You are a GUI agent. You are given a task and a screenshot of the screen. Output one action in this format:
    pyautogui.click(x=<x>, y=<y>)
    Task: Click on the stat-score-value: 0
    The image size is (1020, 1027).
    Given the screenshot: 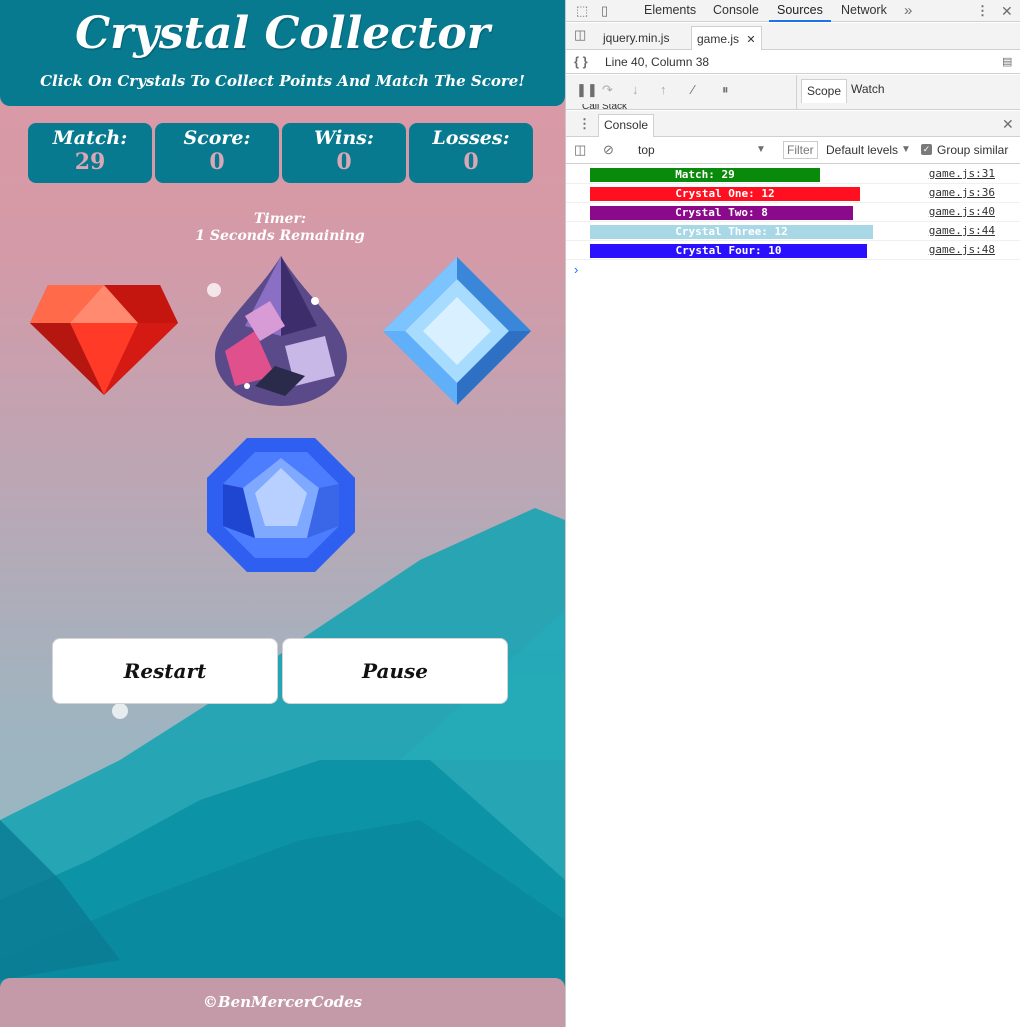 What is the action you would take?
    pyautogui.click(x=217, y=162)
    